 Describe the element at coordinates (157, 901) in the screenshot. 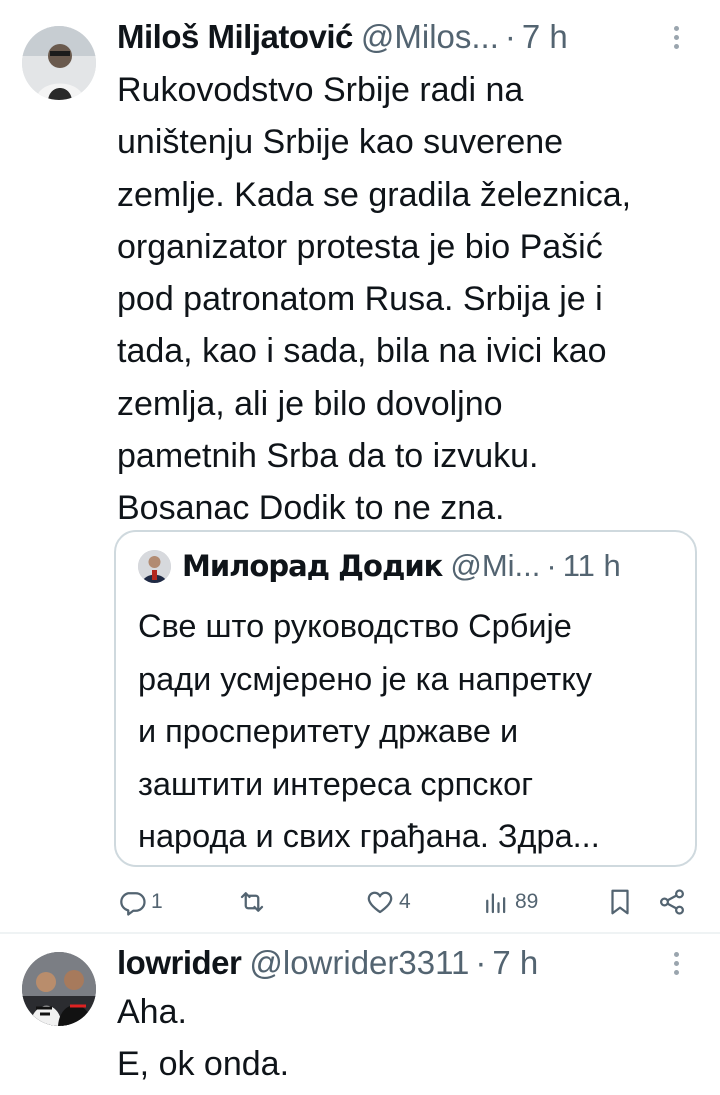

I see `reply-count: 1` at that location.